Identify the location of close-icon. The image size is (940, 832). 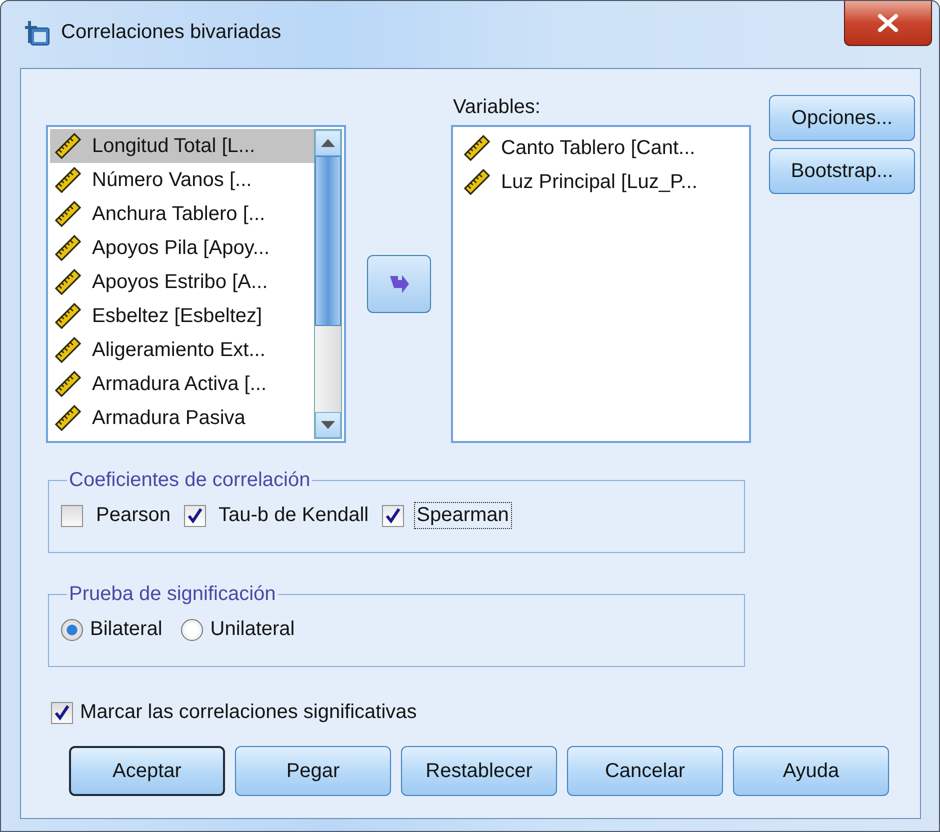
(888, 23).